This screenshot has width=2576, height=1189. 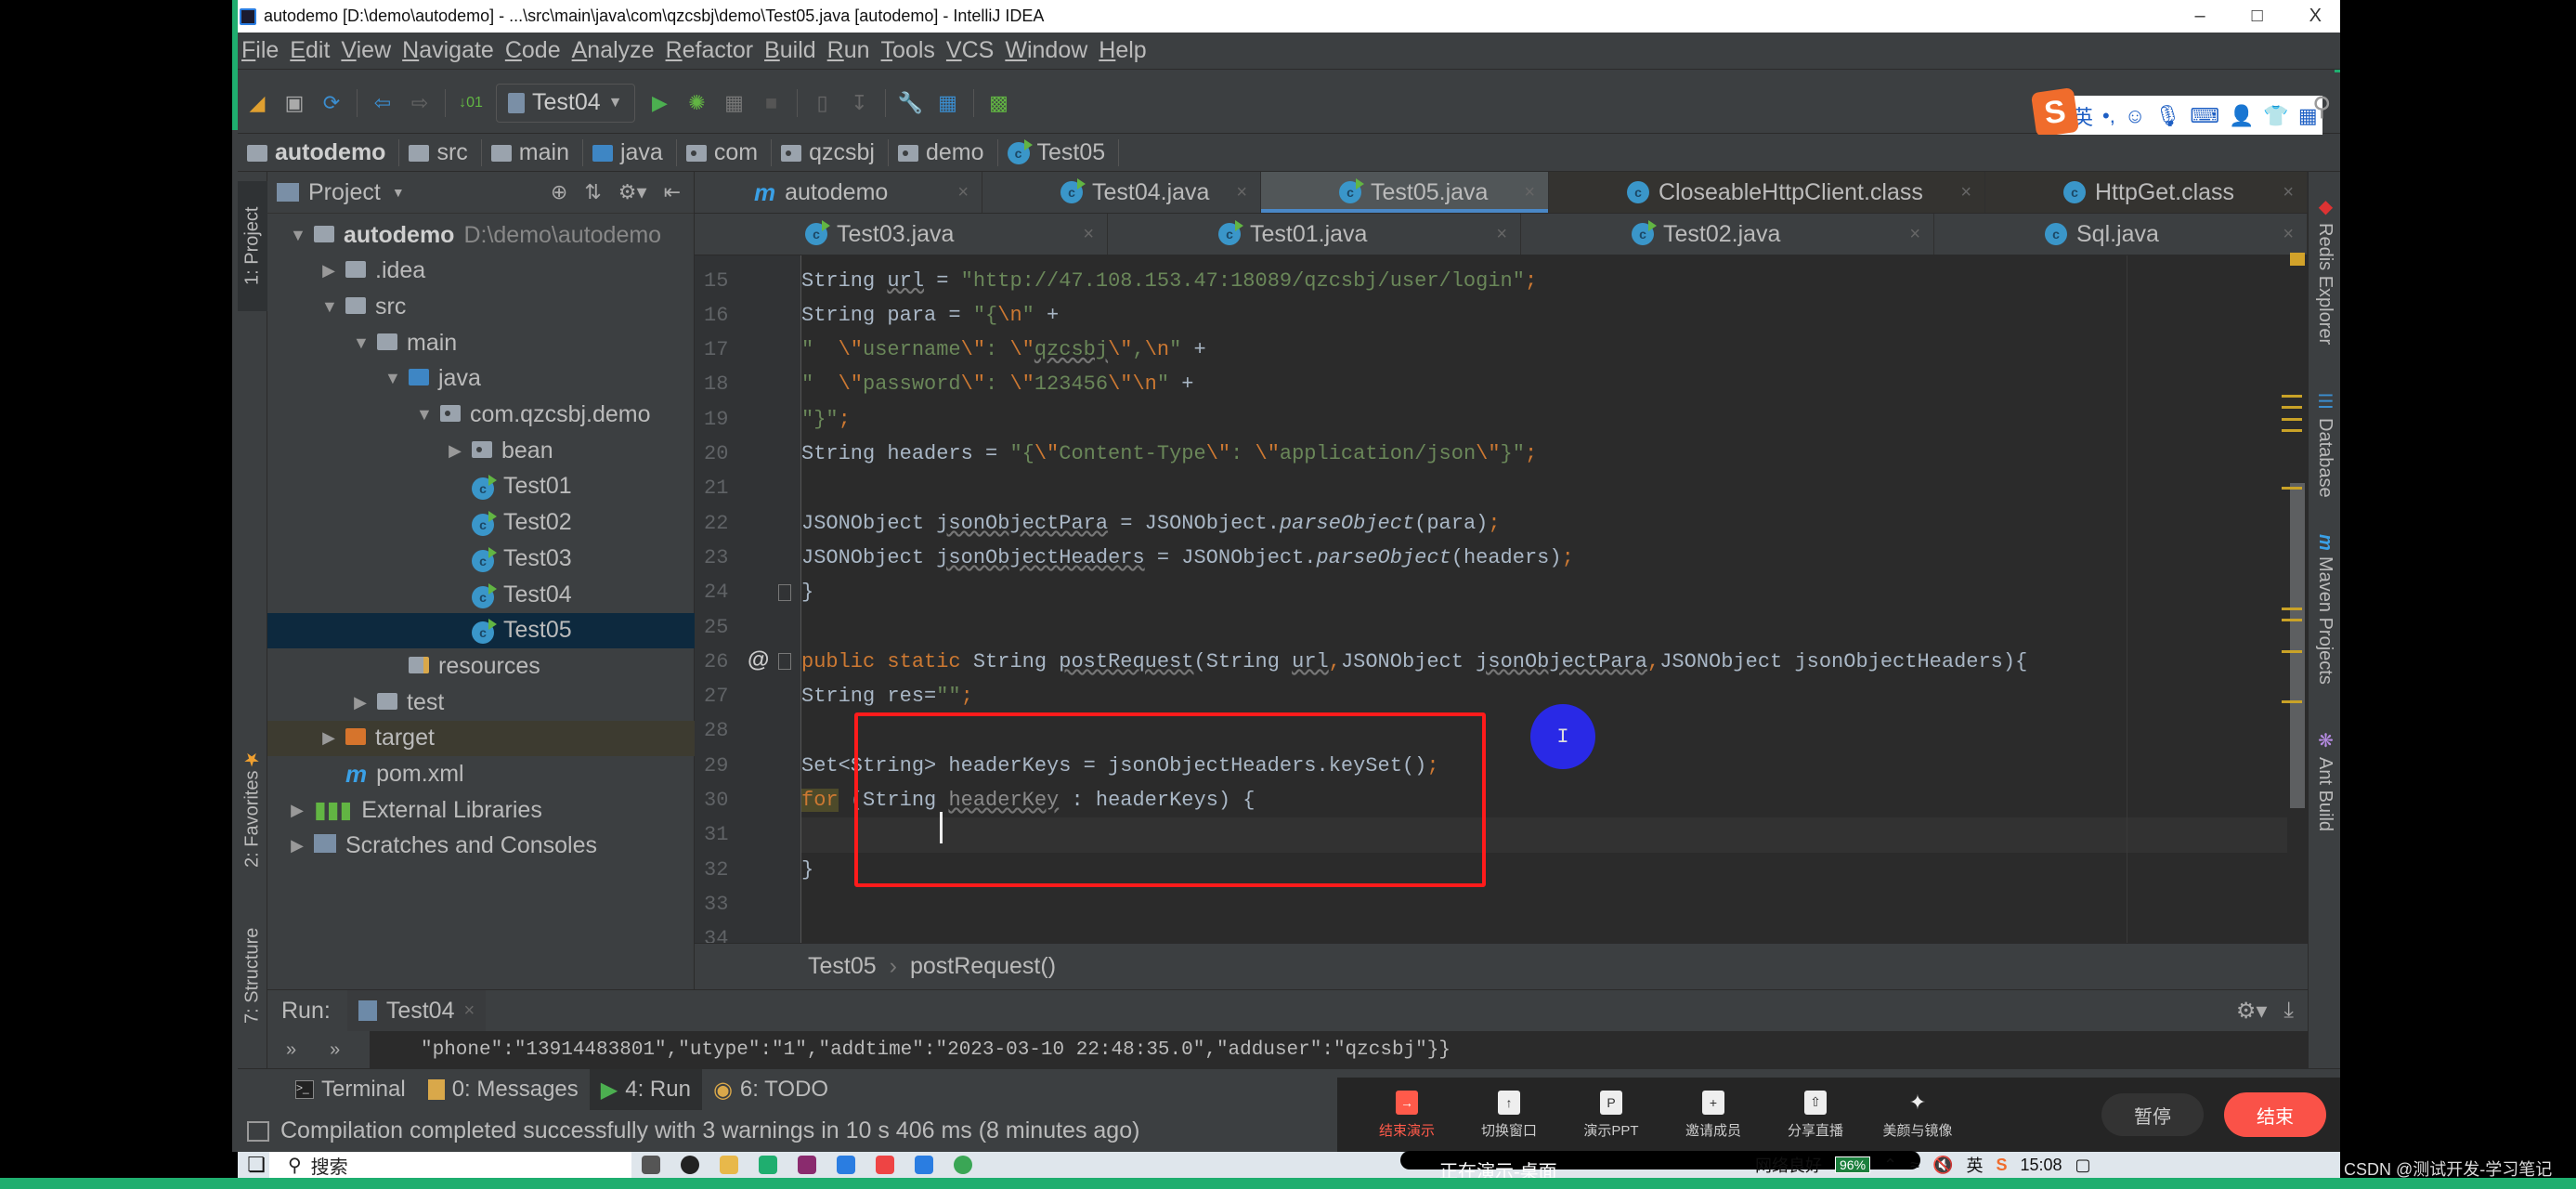 I want to click on tool-tab-database: ☰ Database, so click(x=2325, y=444).